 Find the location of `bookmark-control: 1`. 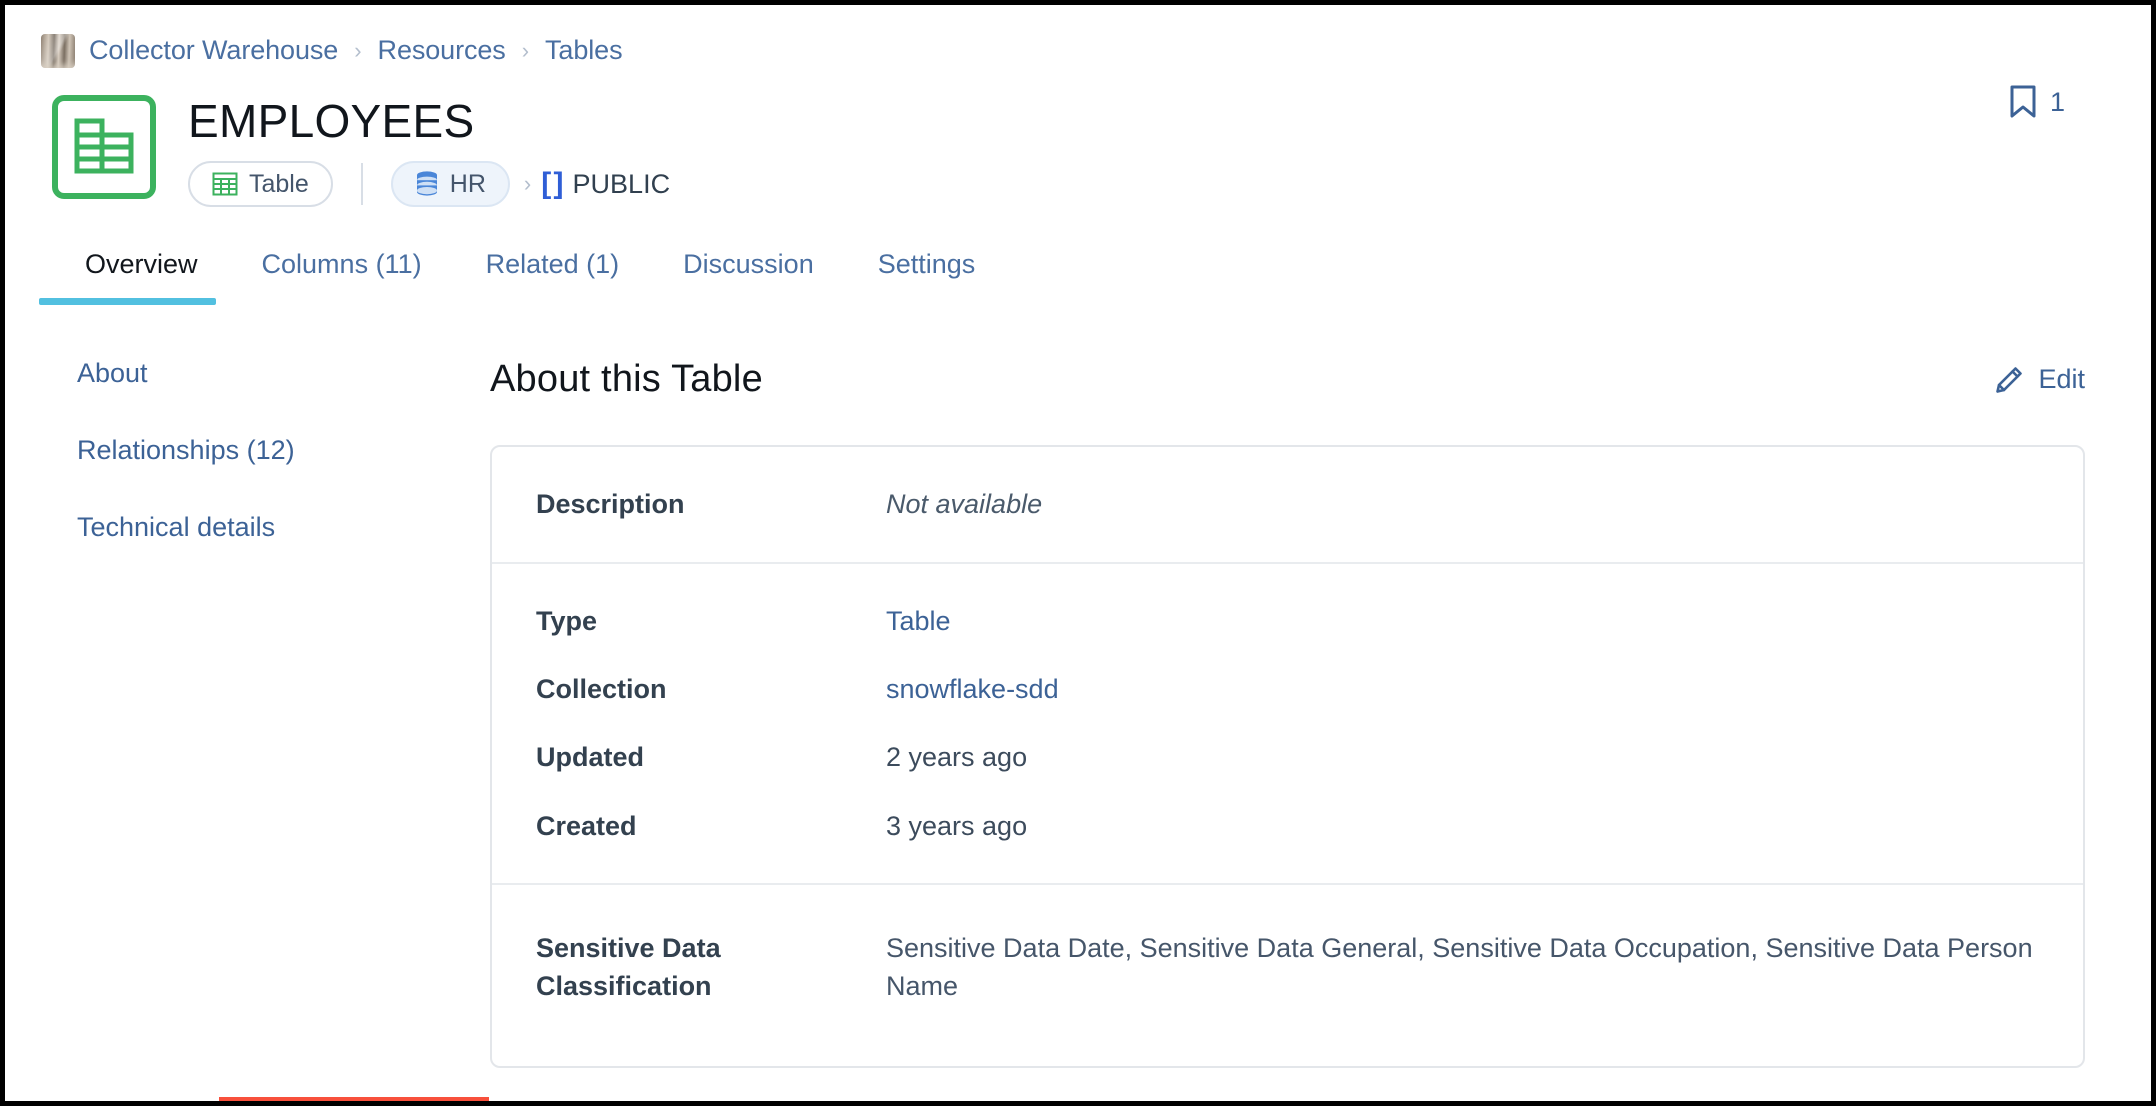

bookmark-control: 1 is located at coordinates (2037, 102).